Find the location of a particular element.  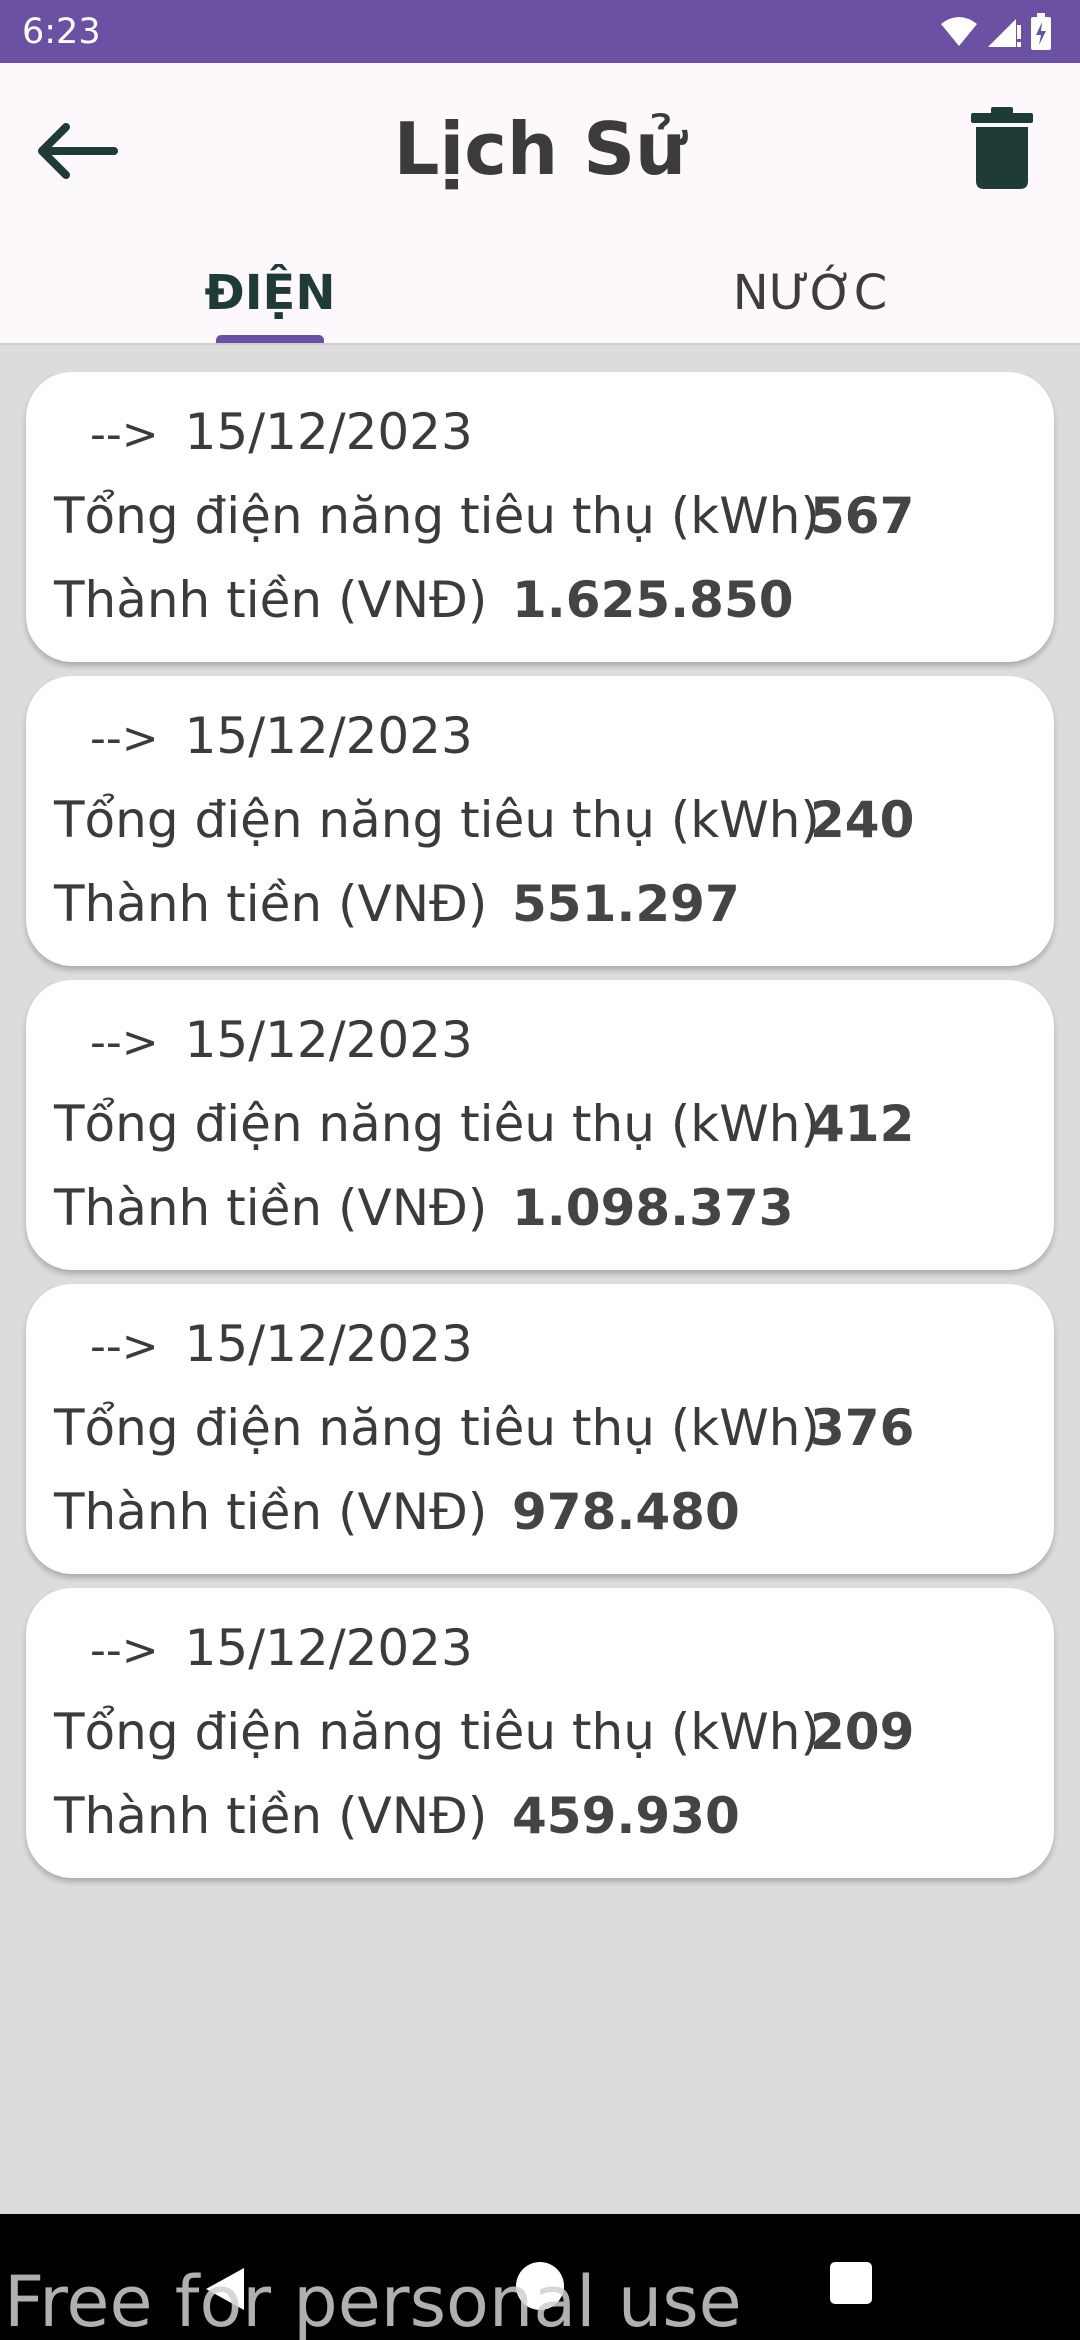

status-icons is located at coordinates (996, 32).